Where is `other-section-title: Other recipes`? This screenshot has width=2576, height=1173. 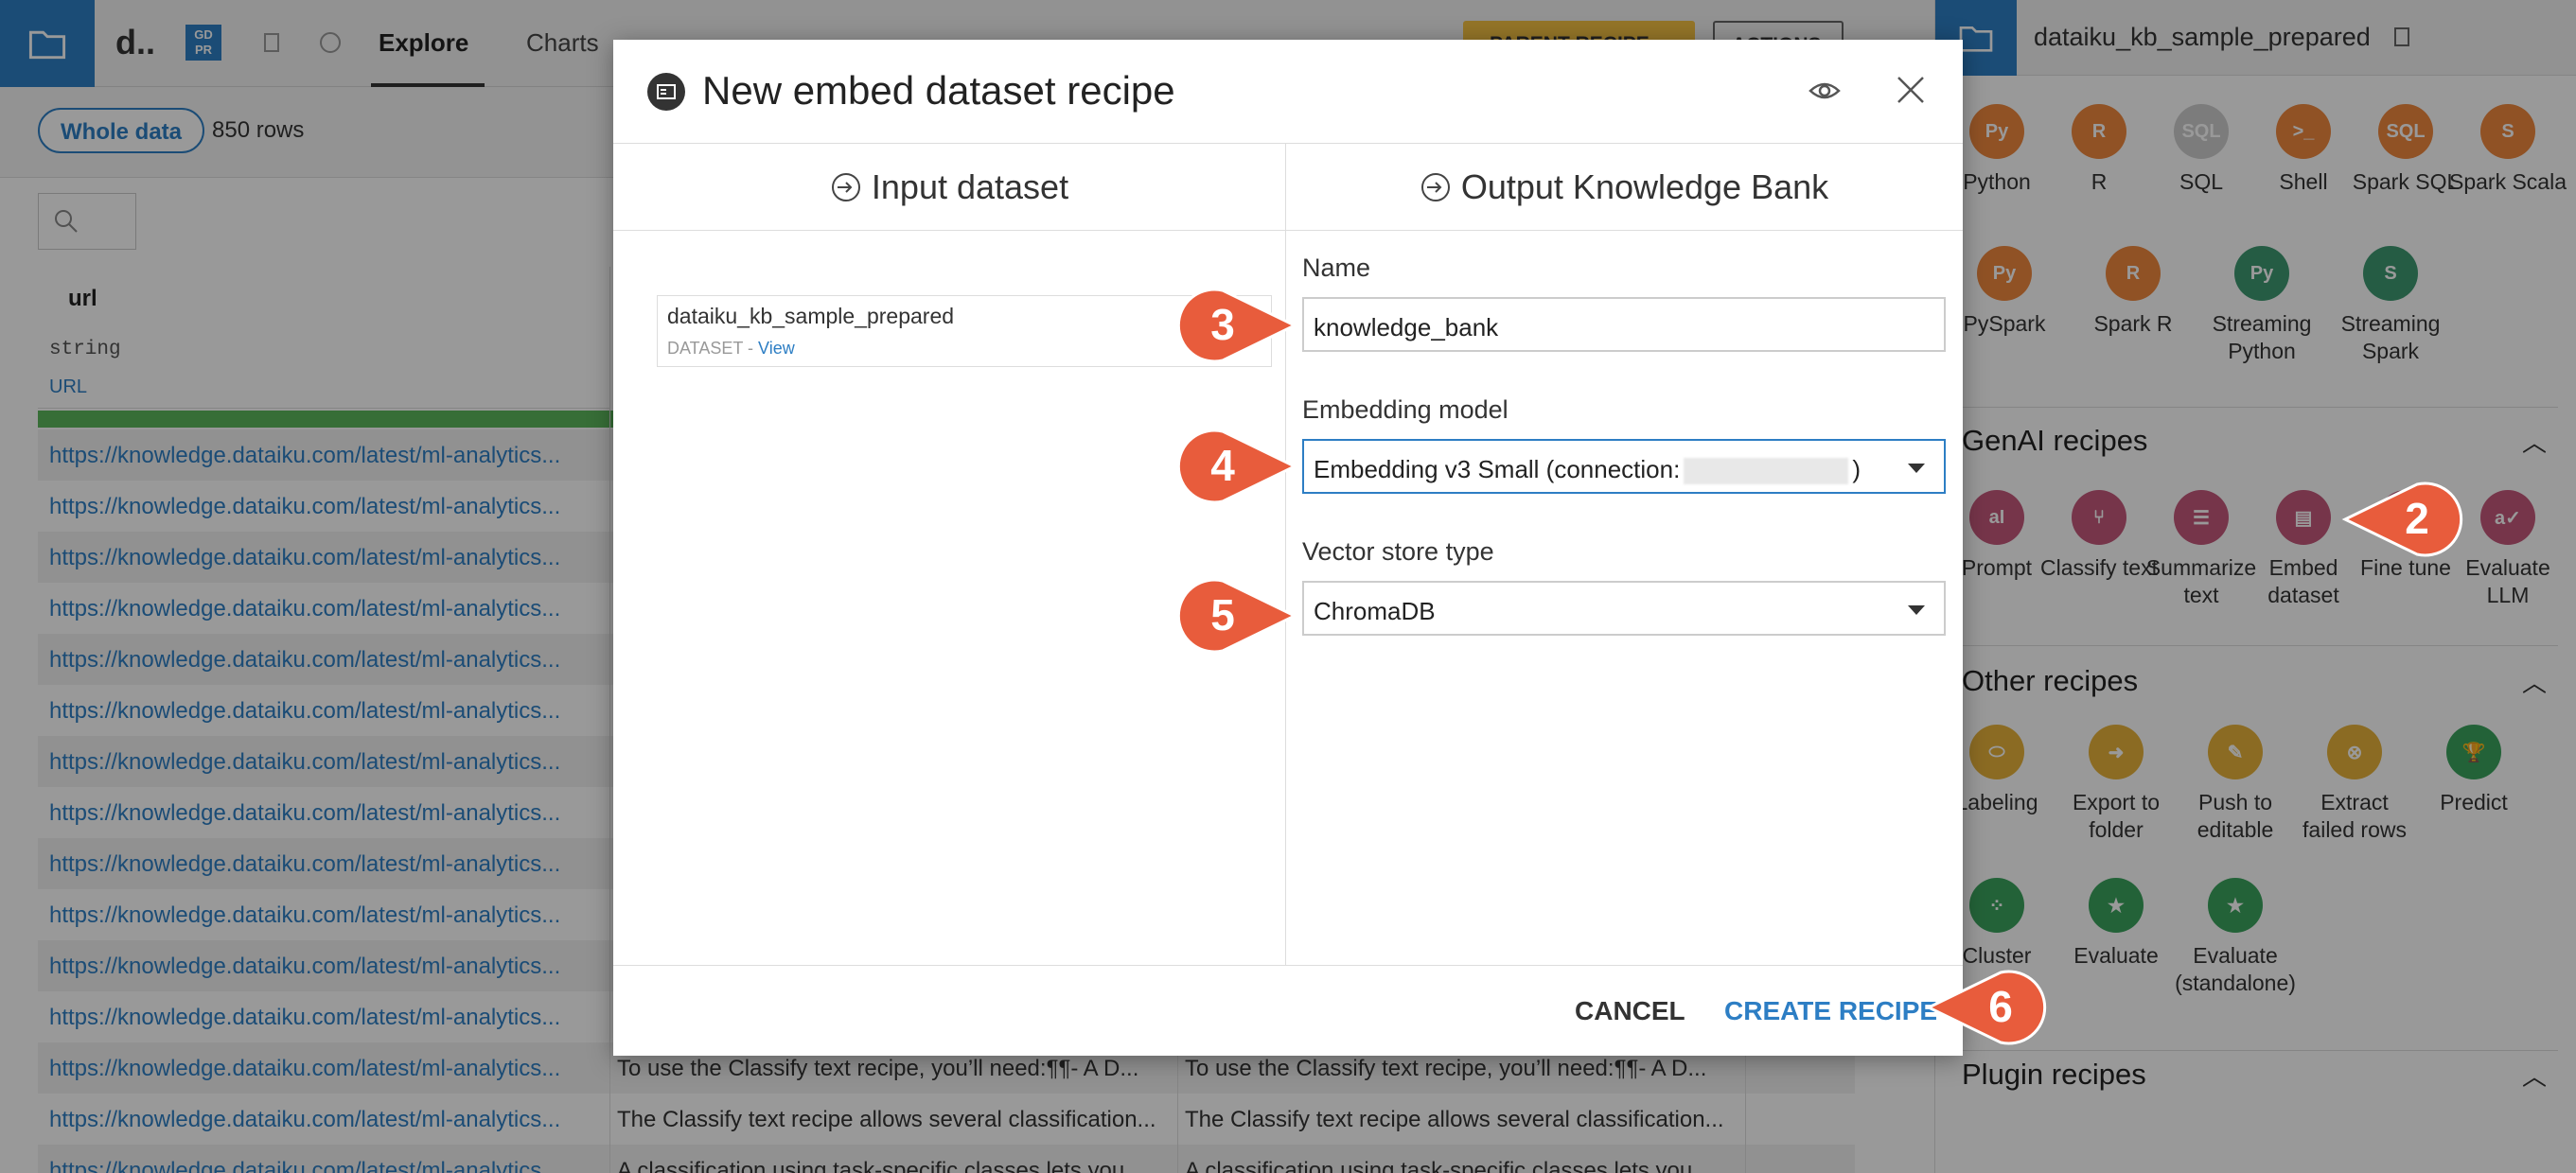 other-section-title: Other recipes is located at coordinates (2050, 681).